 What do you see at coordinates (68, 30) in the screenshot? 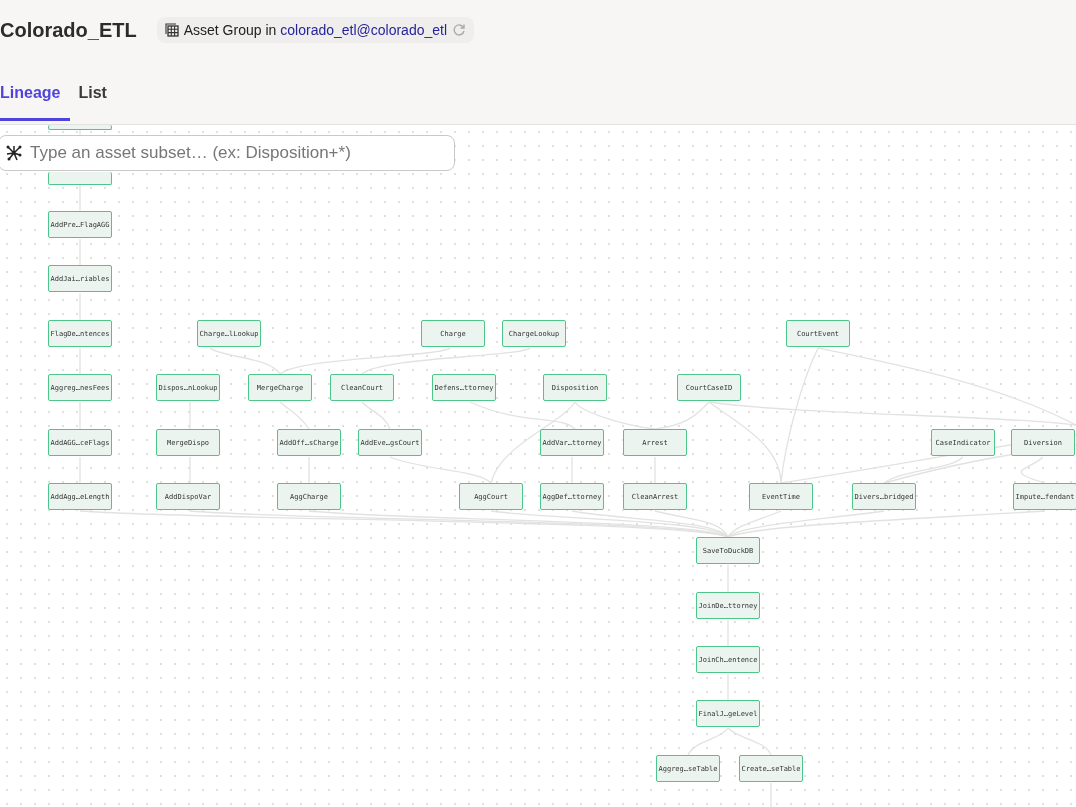
I see `page-title: Colorado_ETL` at bounding box center [68, 30].